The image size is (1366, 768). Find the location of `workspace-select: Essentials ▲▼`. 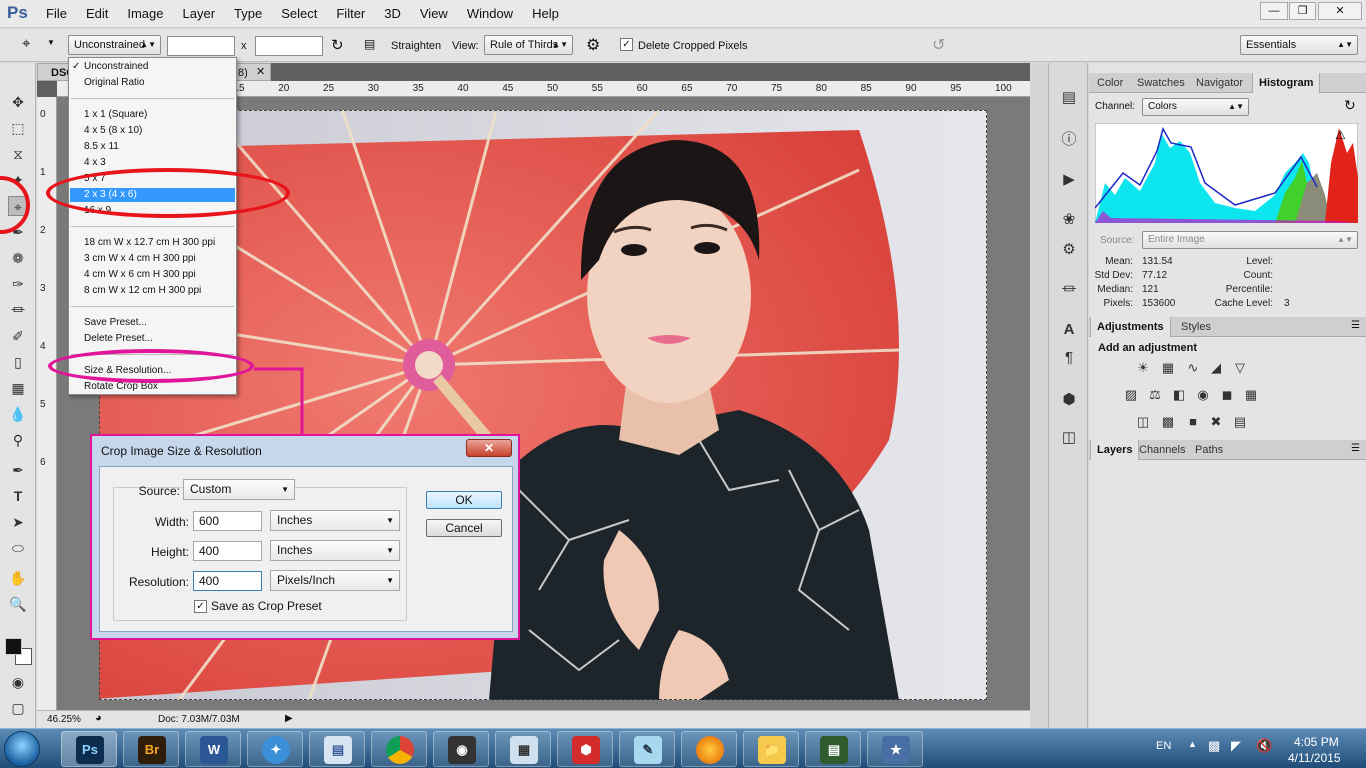

workspace-select: Essentials ▲▼ is located at coordinates (1299, 45).